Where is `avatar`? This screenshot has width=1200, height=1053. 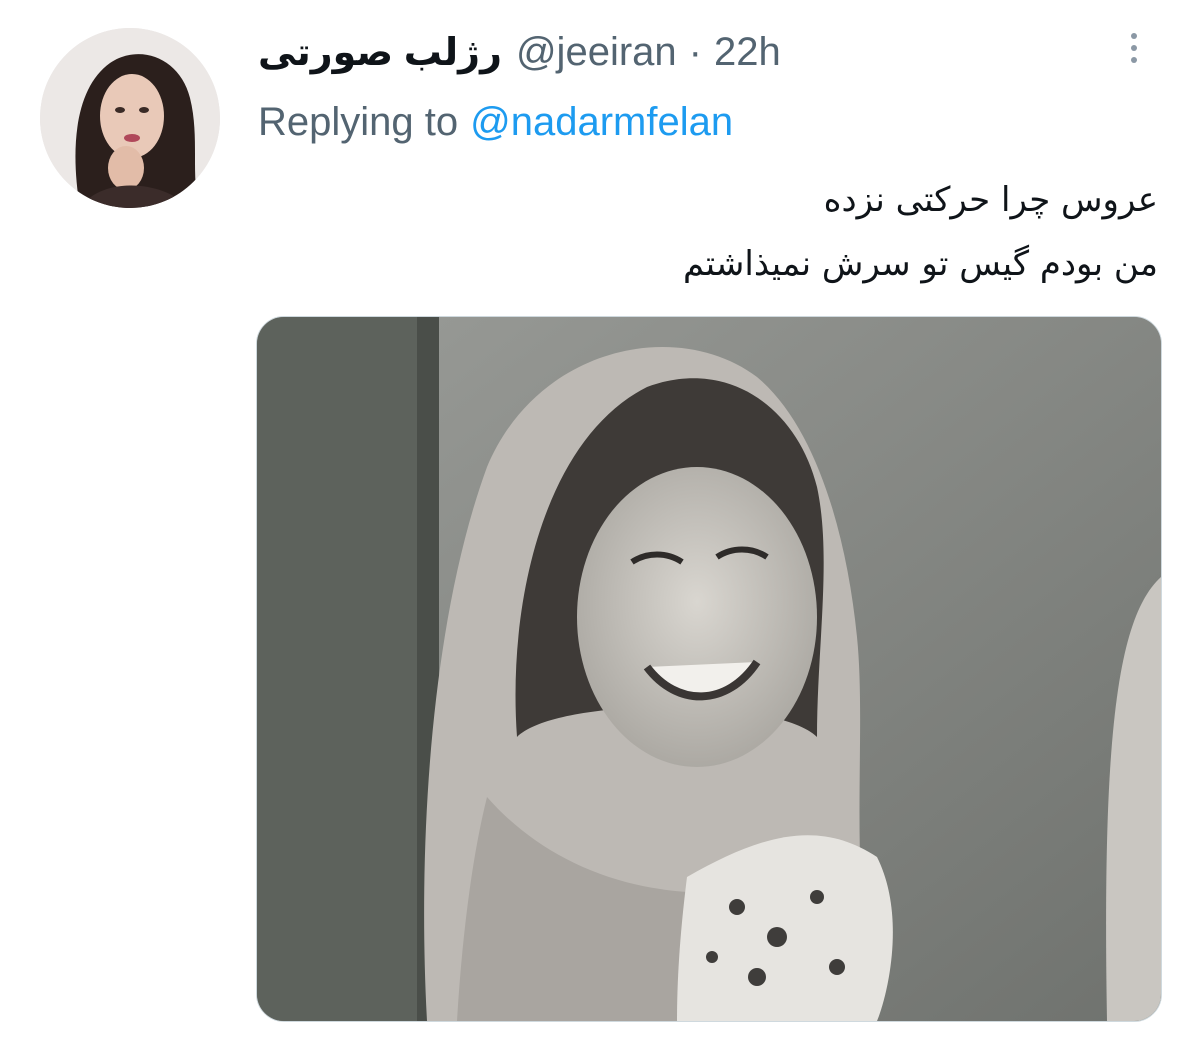 avatar is located at coordinates (130, 118).